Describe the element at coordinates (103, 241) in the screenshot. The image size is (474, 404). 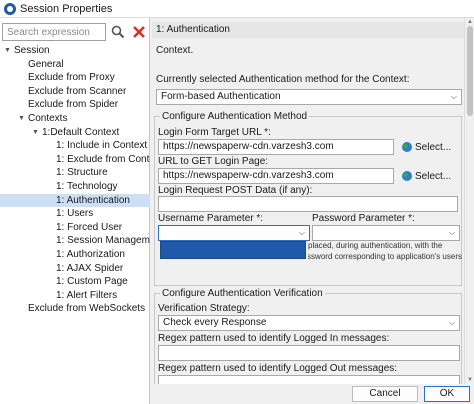
I see `tree-item-label: 1: Session Management` at that location.